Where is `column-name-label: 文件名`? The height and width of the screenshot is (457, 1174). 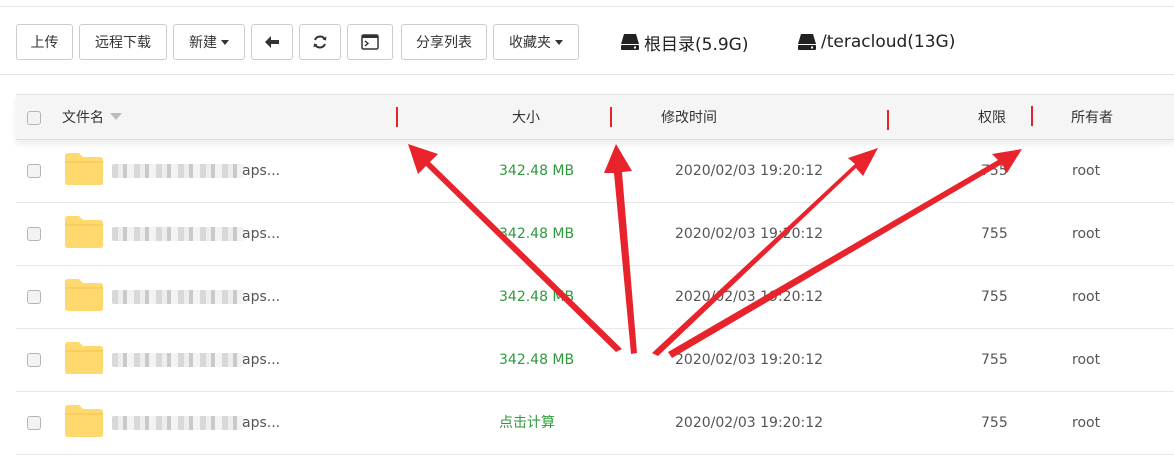 column-name-label: 文件名 is located at coordinates (83, 118).